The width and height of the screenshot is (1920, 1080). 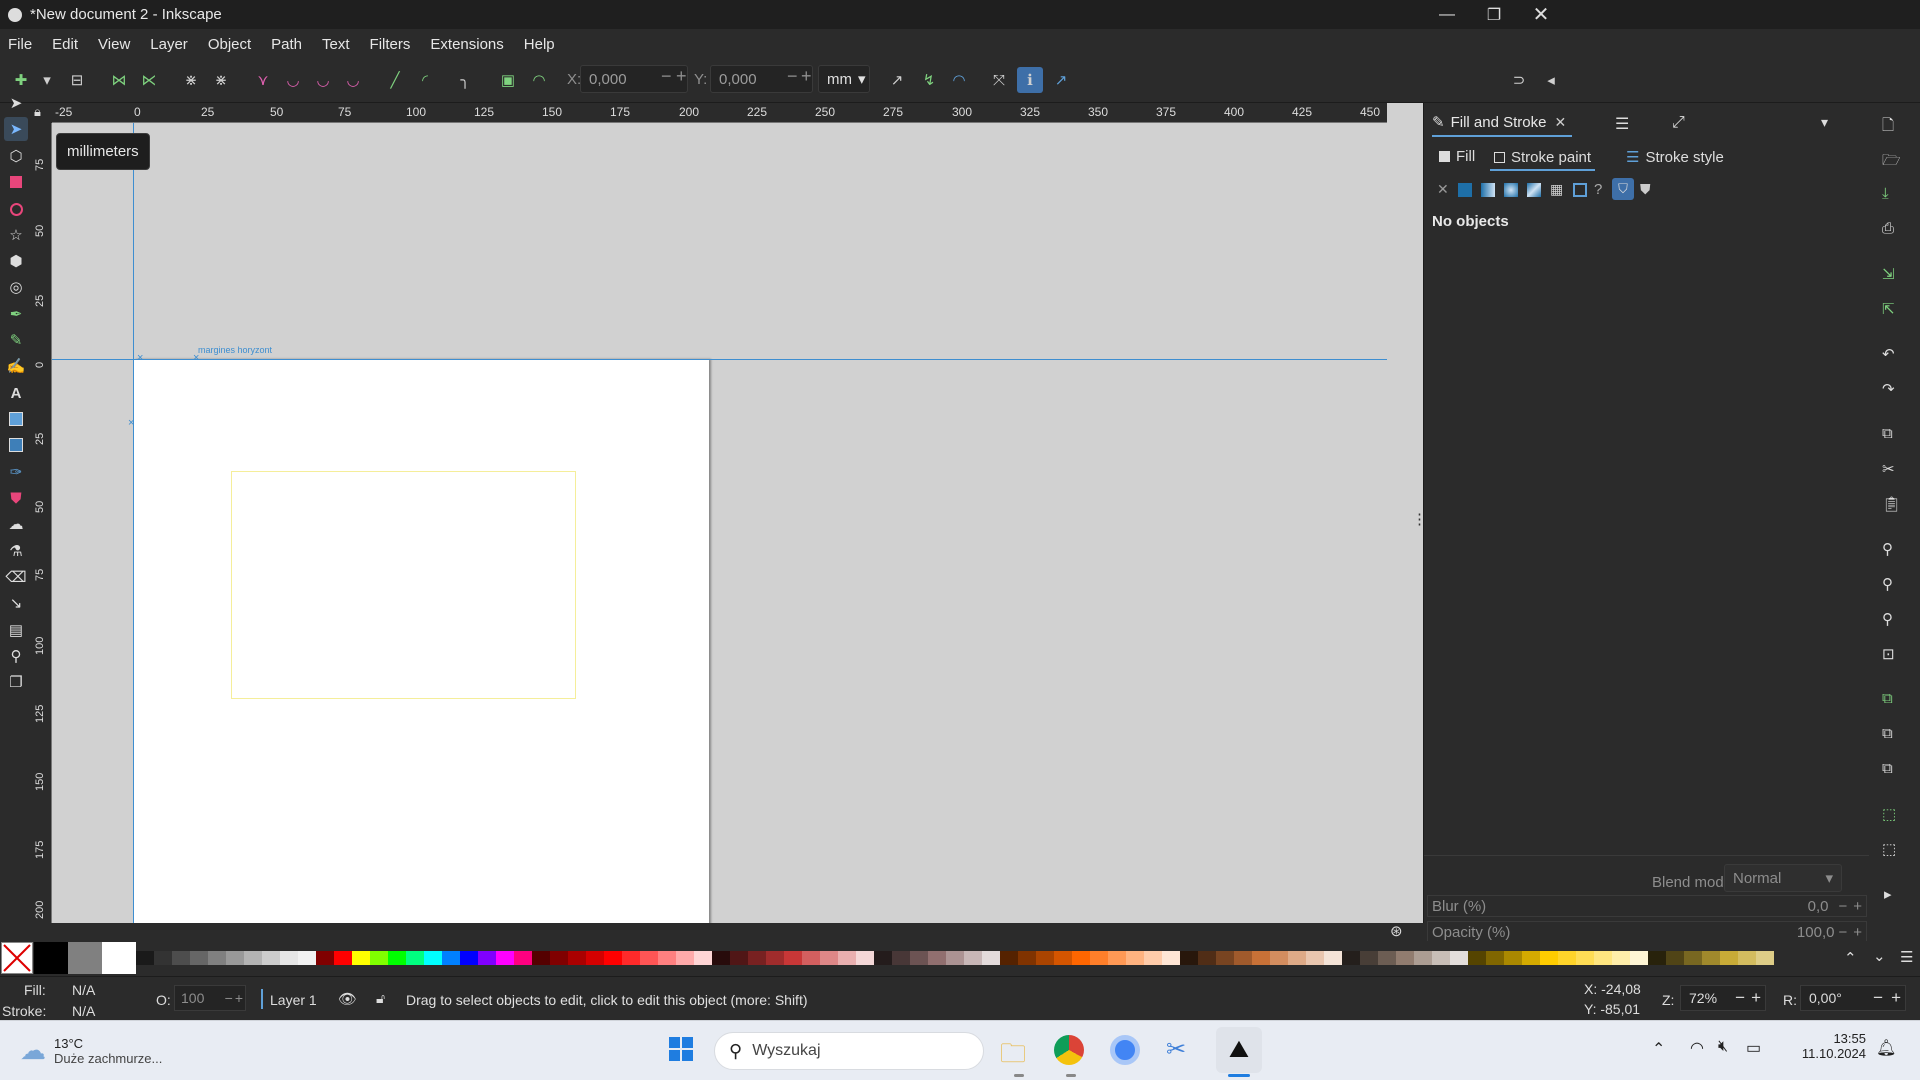 I want to click on horizontal-guide, so click(x=719, y=359).